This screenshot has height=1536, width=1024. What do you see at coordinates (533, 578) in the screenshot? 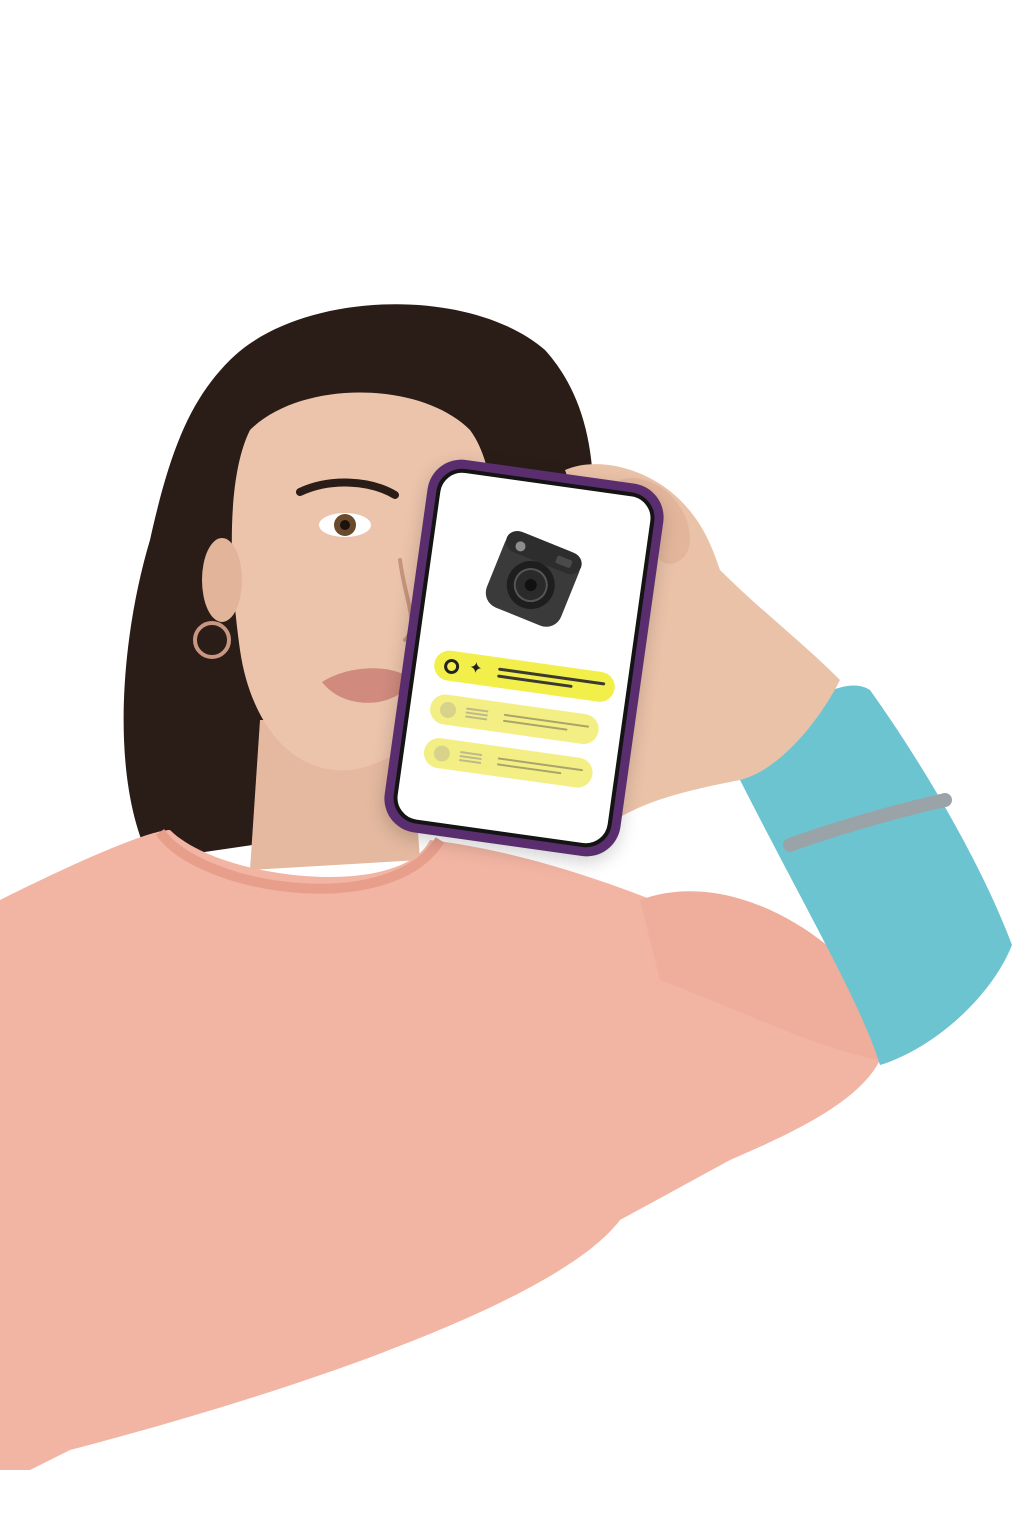
I see `instant-camera-icon` at bounding box center [533, 578].